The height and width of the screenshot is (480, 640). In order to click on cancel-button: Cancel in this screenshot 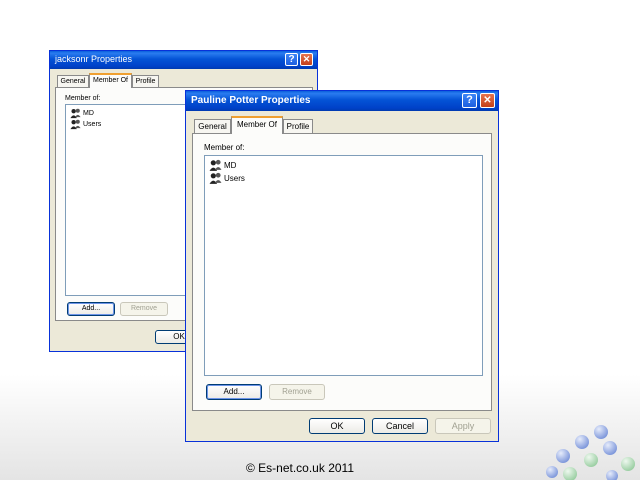, I will do `click(400, 426)`.